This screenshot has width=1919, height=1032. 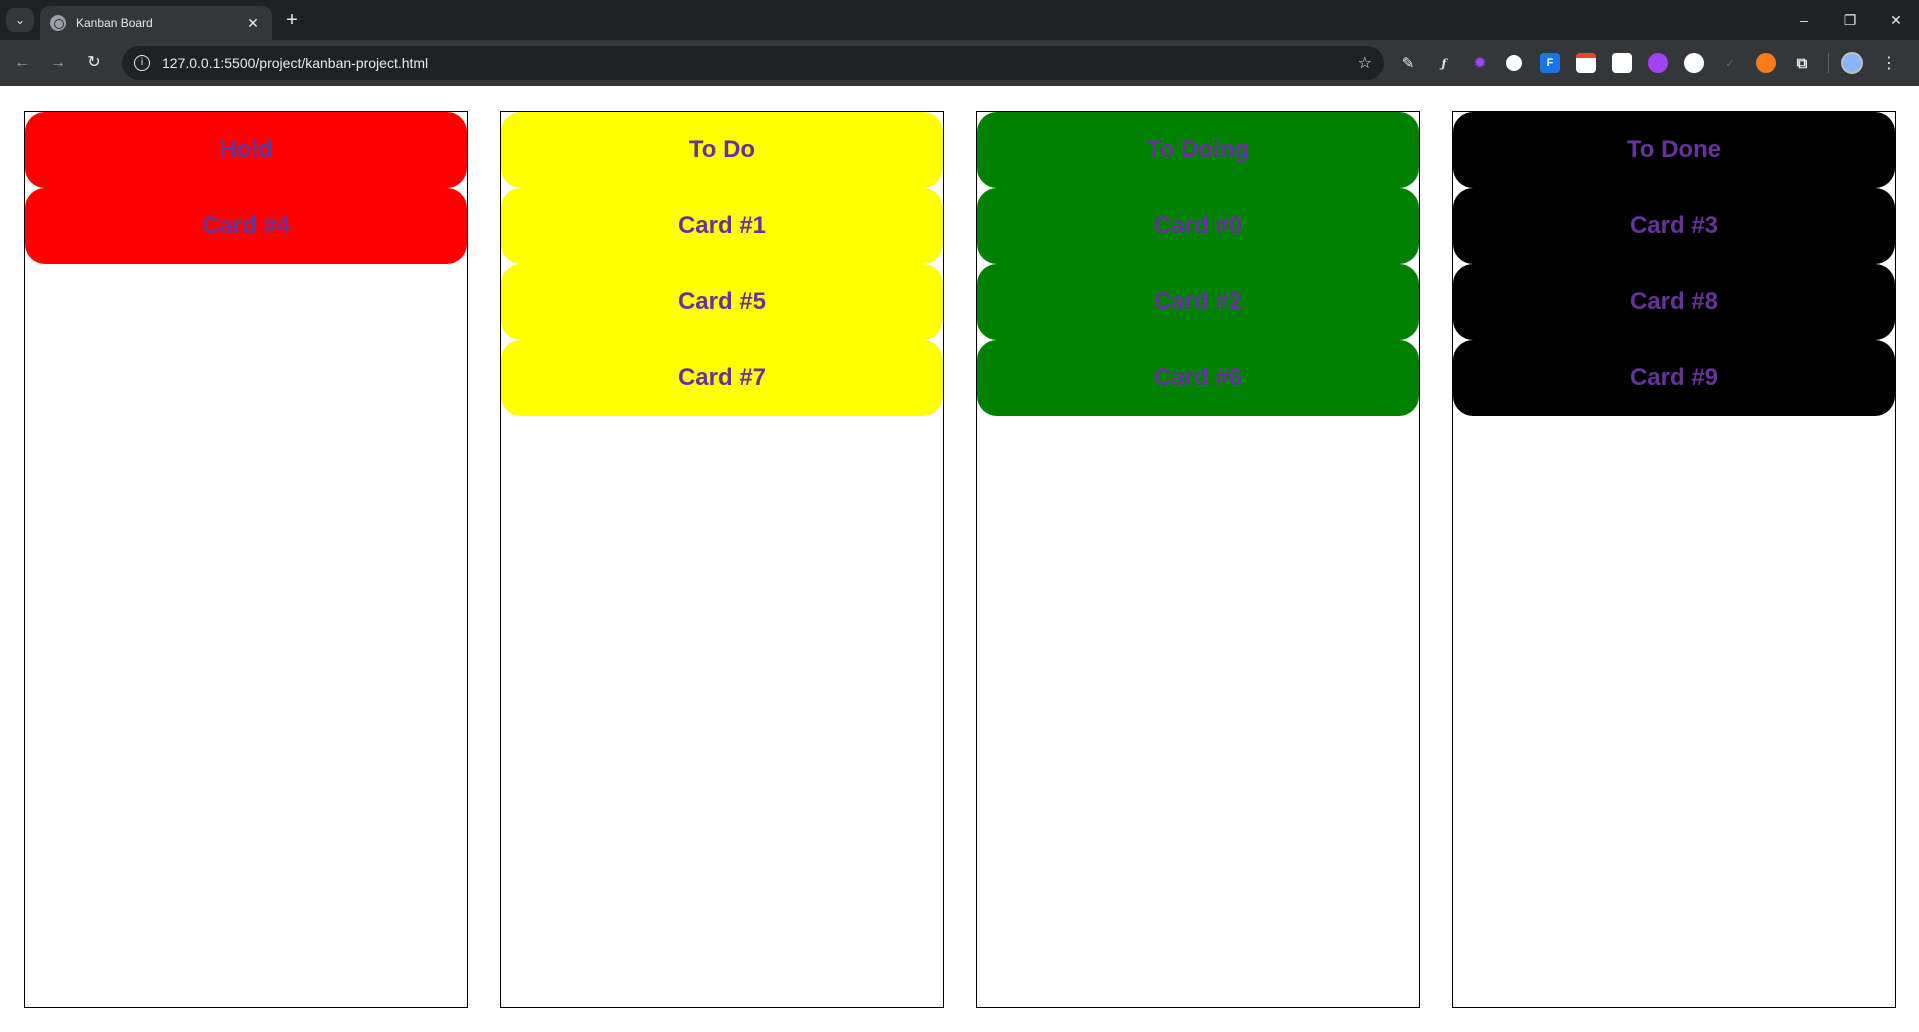 I want to click on tab-search-icon: ⌄, so click(x=20, y=20).